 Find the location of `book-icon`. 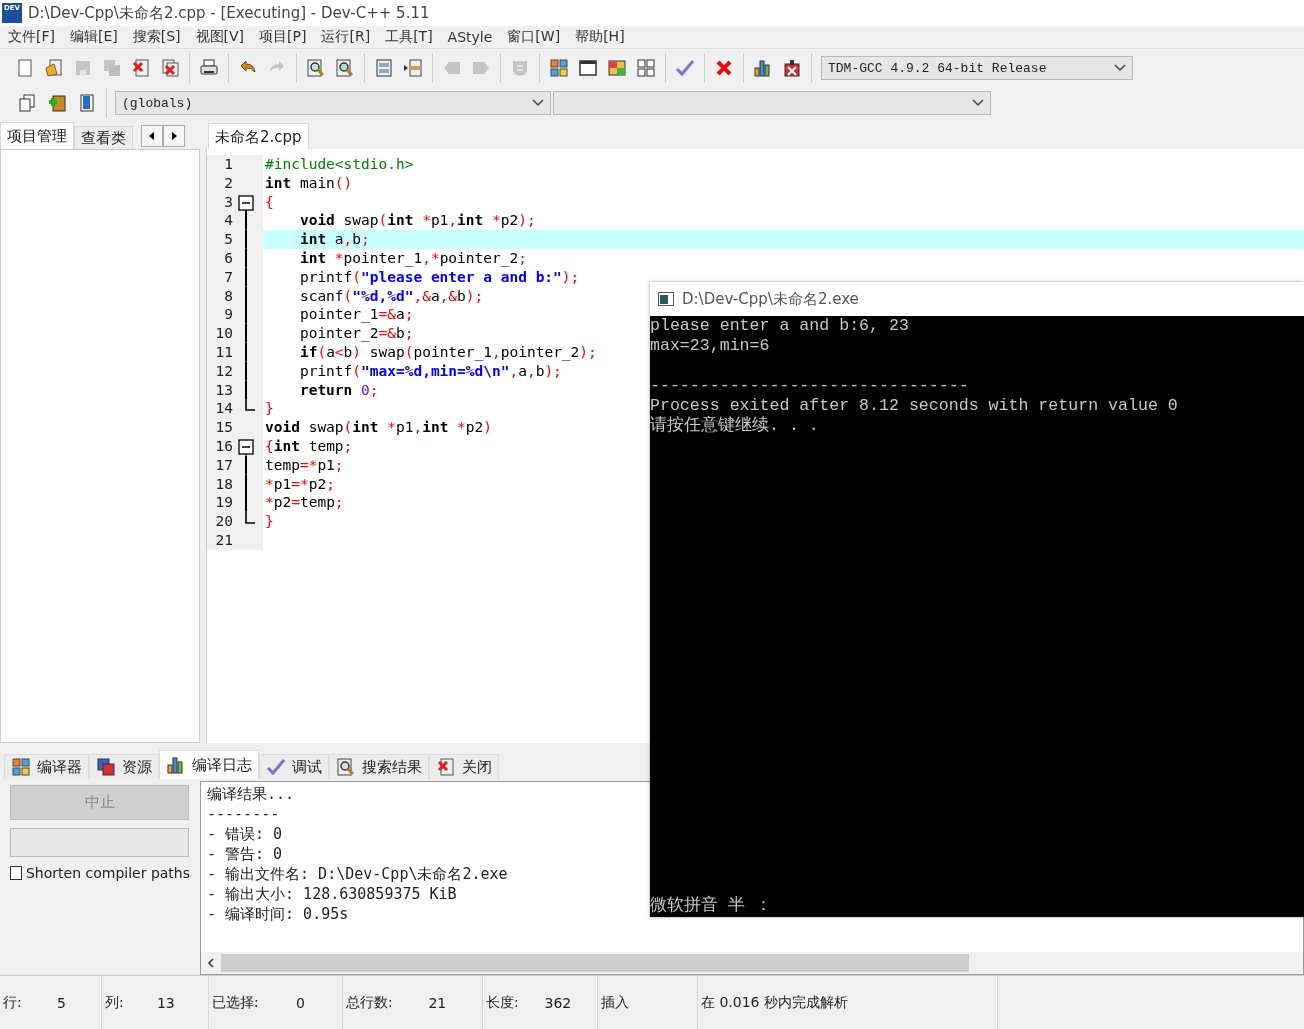

book-icon is located at coordinates (87, 103).